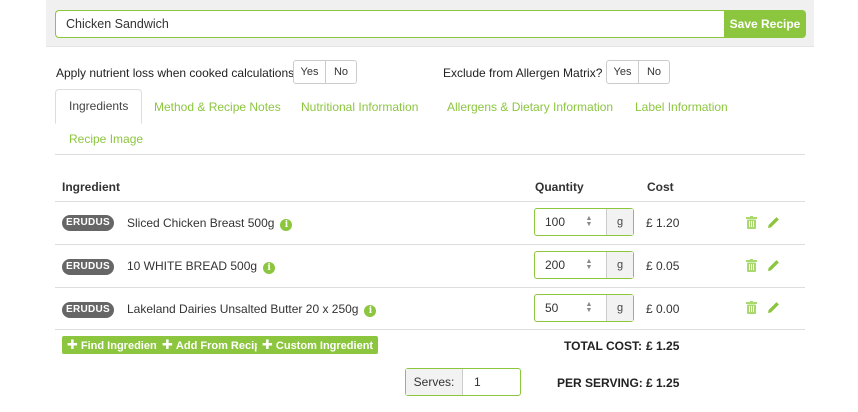 The height and width of the screenshot is (412, 858). What do you see at coordinates (526, 73) in the screenshot?
I see `allergen-exclude-label: Exclude from Allergen Matrix? :` at bounding box center [526, 73].